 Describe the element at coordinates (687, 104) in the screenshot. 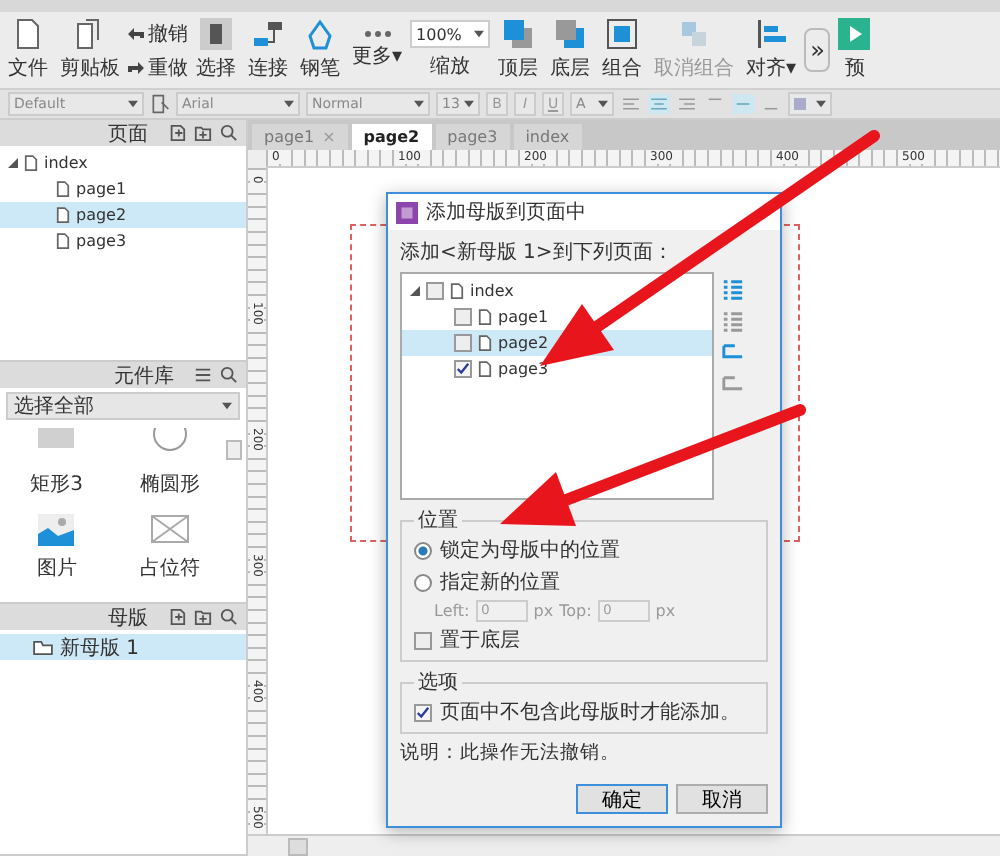

I see `align-right-icon` at that location.